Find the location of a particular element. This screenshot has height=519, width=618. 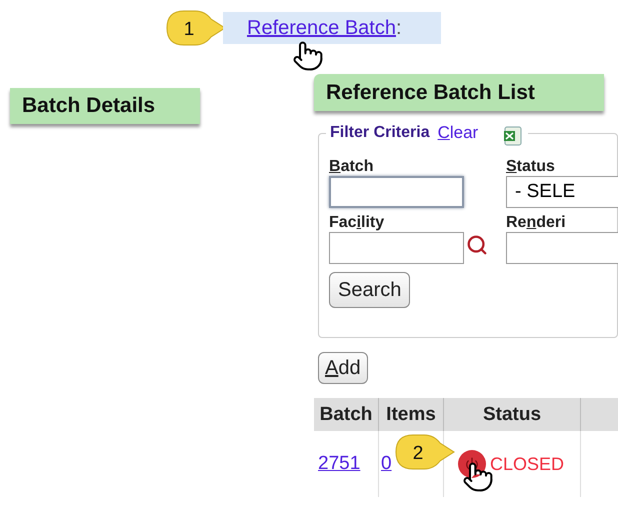

callout-balloon: 2 is located at coordinates (425, 452).